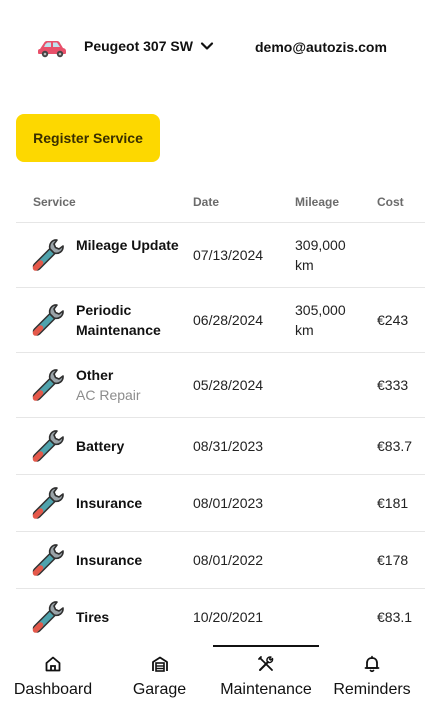  I want to click on app-header: Peugeot 307 SW demo@autozis.com, so click(212, 48).